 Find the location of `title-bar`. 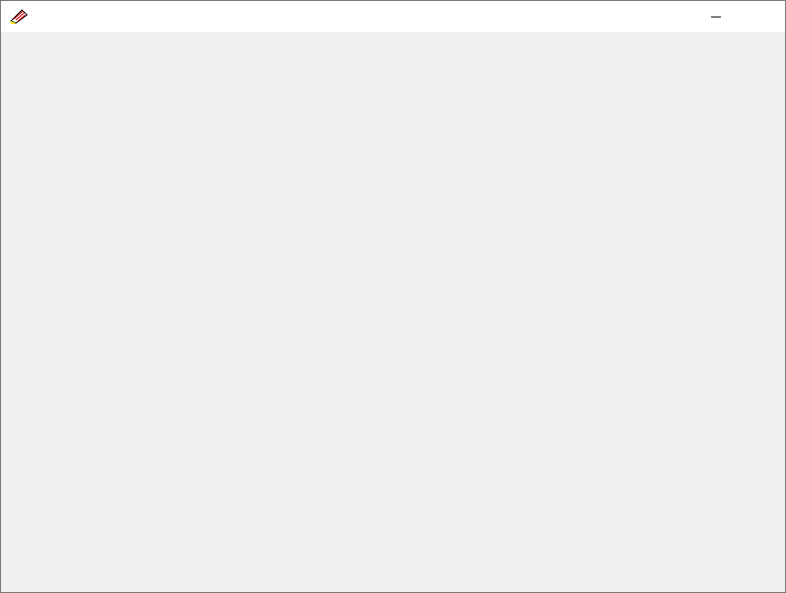

title-bar is located at coordinates (393, 16).